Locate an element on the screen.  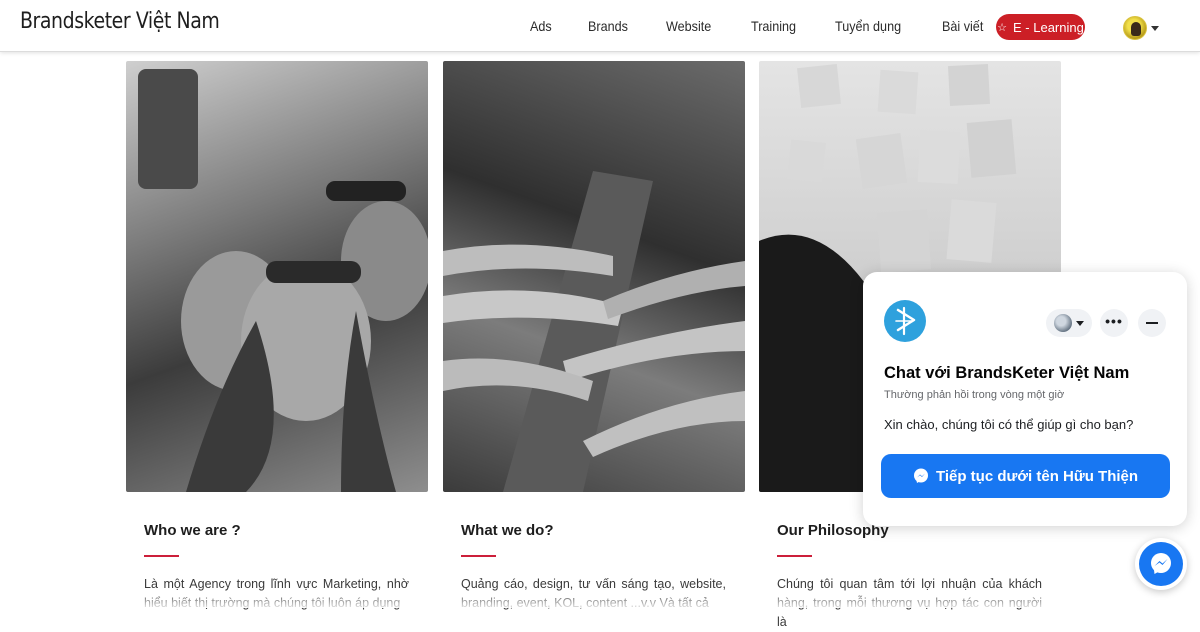
card-title: What we do? is located at coordinates (507, 530).